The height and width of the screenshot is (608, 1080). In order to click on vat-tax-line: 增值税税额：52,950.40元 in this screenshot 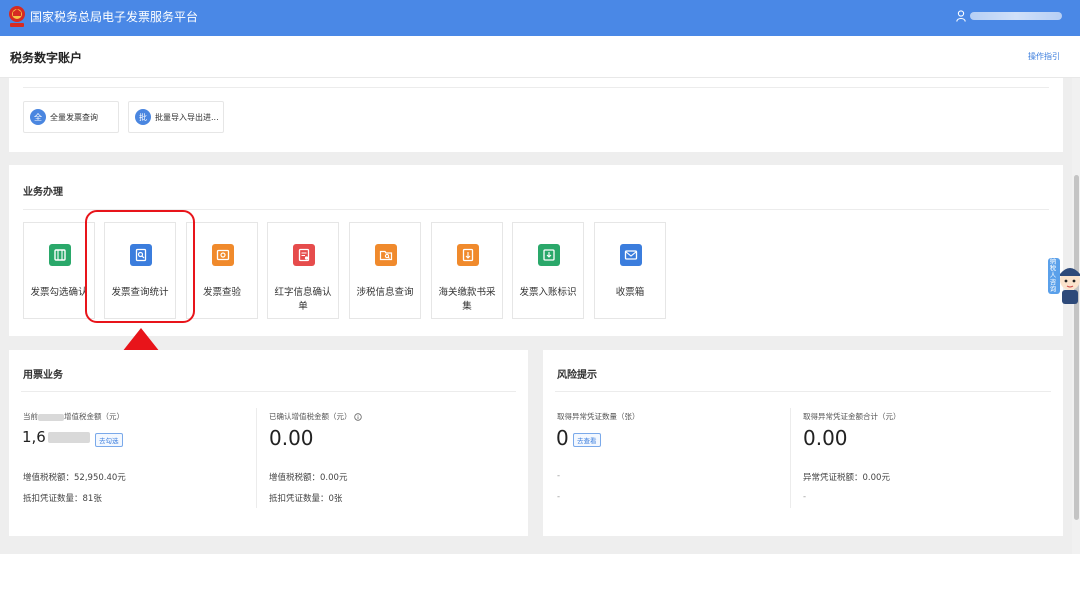, I will do `click(74, 477)`.